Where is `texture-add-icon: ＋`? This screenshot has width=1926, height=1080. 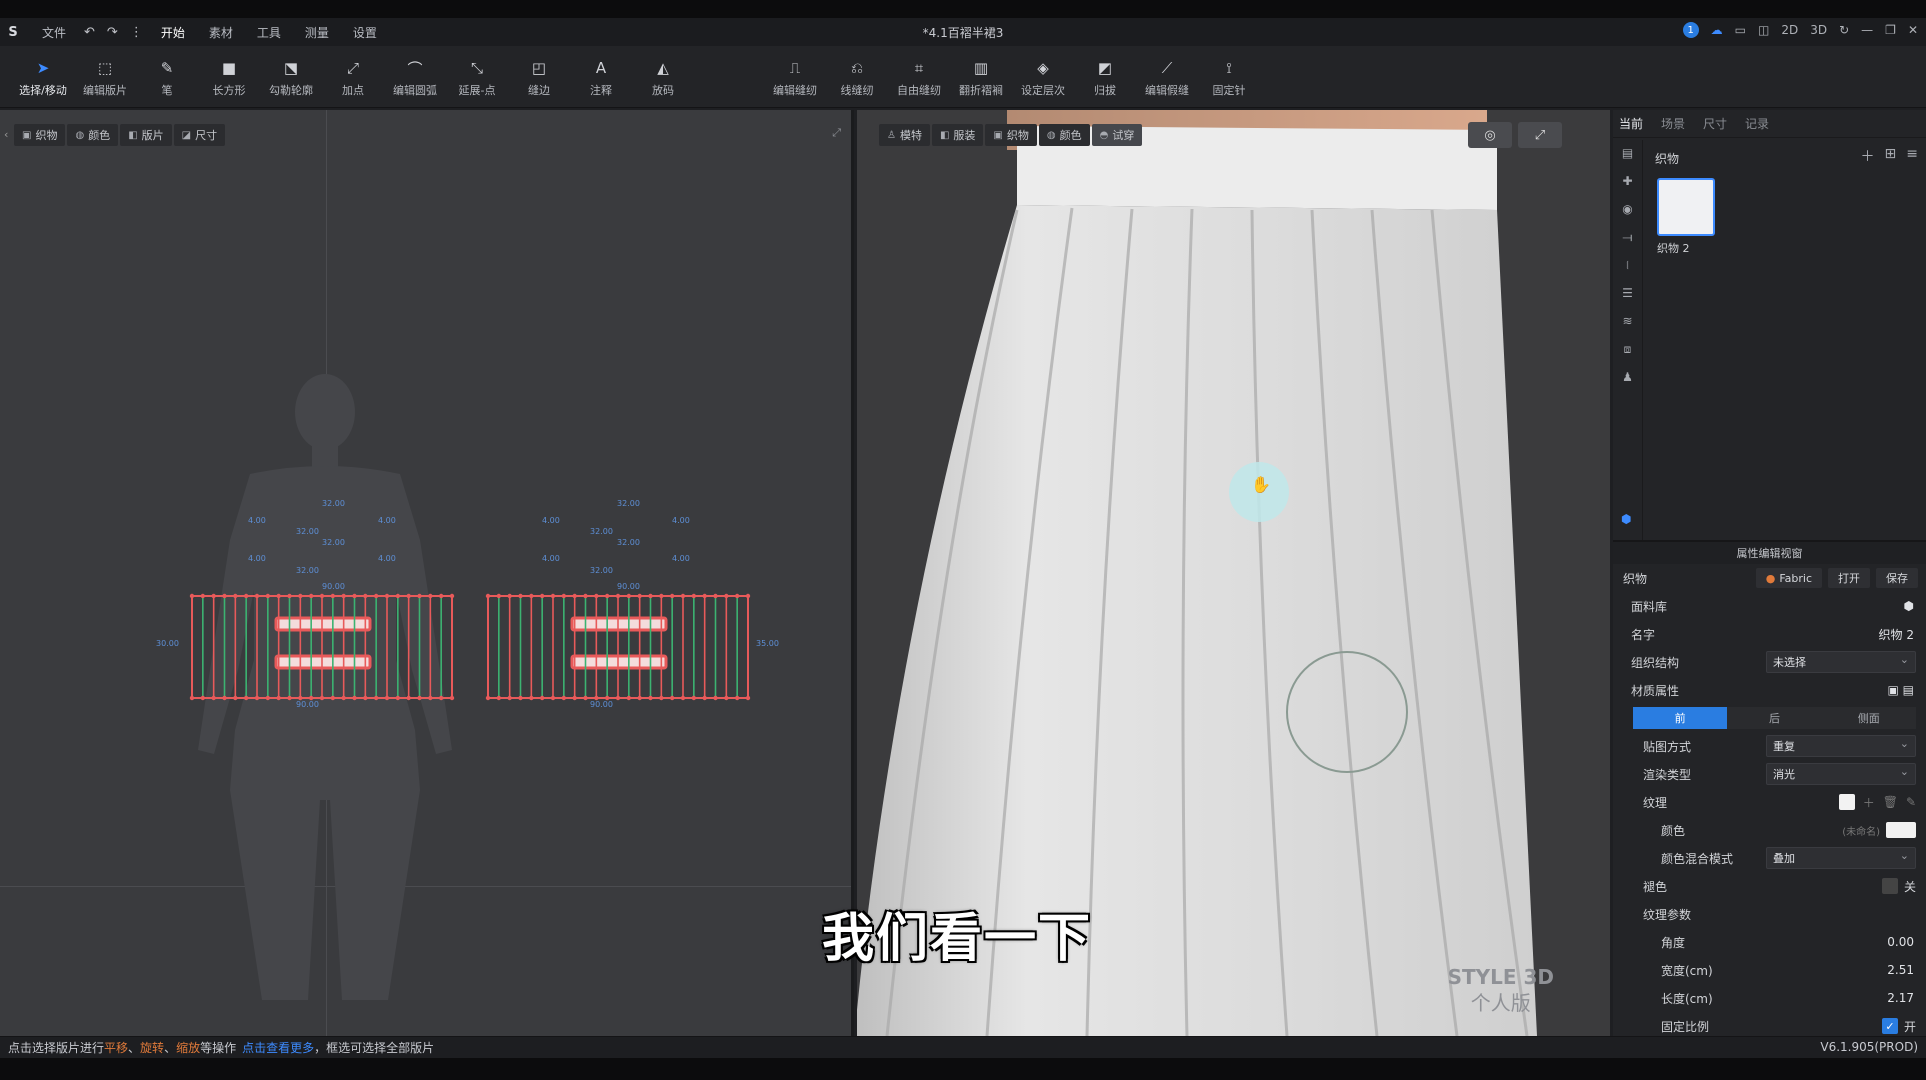
texture-add-icon: ＋ is located at coordinates (1869, 802).